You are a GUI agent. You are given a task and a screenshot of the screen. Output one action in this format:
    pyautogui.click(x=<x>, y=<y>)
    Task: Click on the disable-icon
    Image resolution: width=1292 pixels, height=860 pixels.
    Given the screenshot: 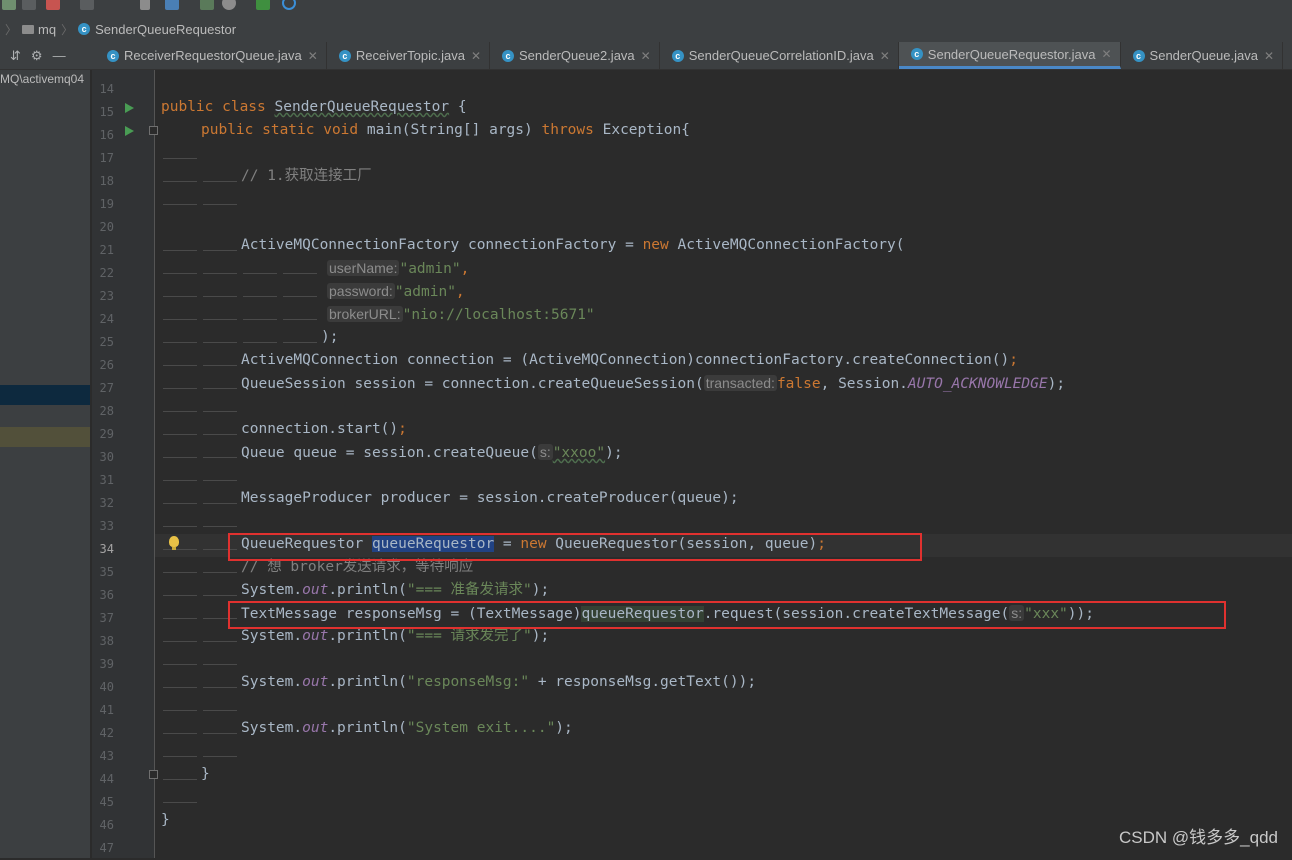 What is the action you would take?
    pyautogui.click(x=289, y=5)
    